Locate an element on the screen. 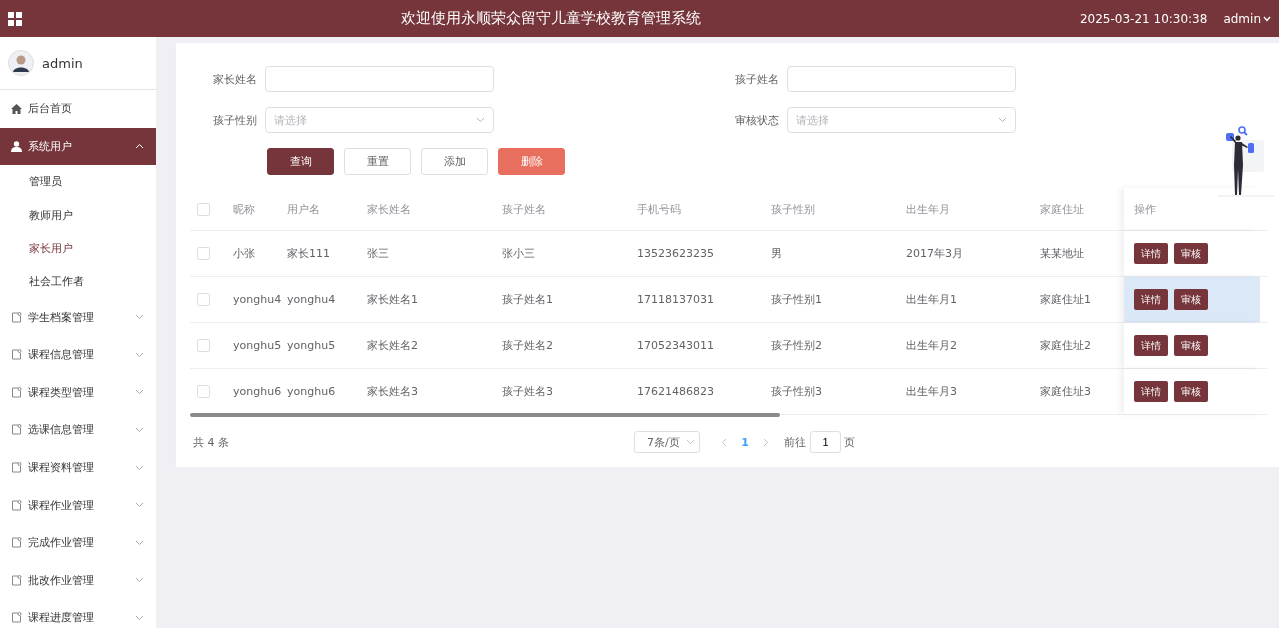 The image size is (1279, 628). menu-item: 完成作业管理 is located at coordinates (78, 542).